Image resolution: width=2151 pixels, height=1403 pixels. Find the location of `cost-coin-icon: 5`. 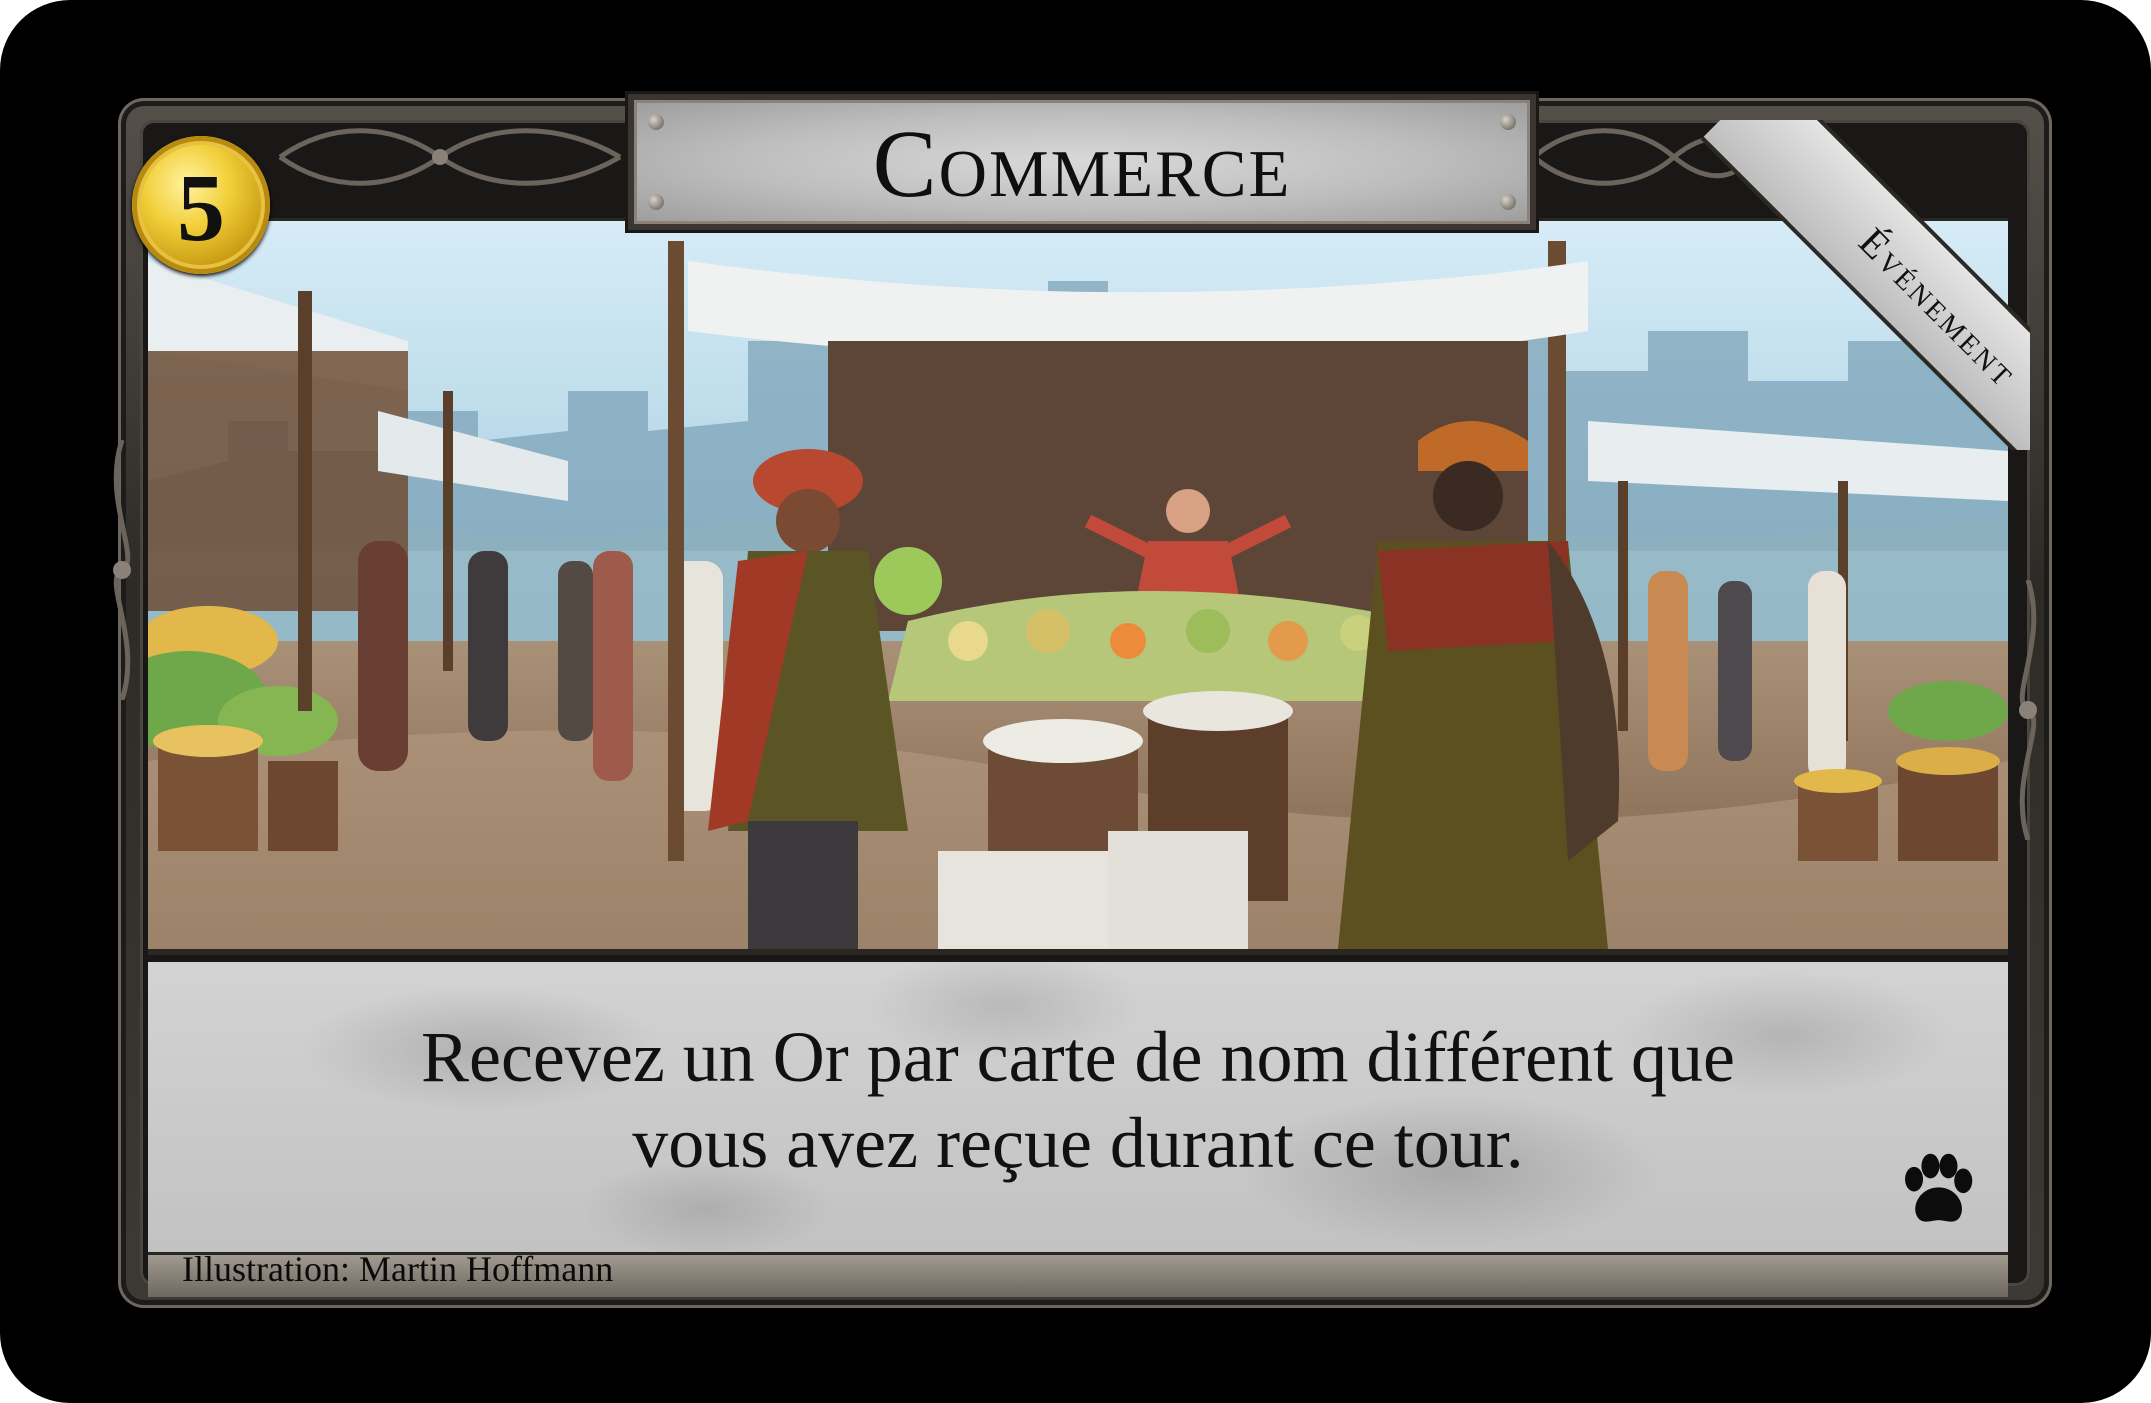

cost-coin-icon: 5 is located at coordinates (201, 205).